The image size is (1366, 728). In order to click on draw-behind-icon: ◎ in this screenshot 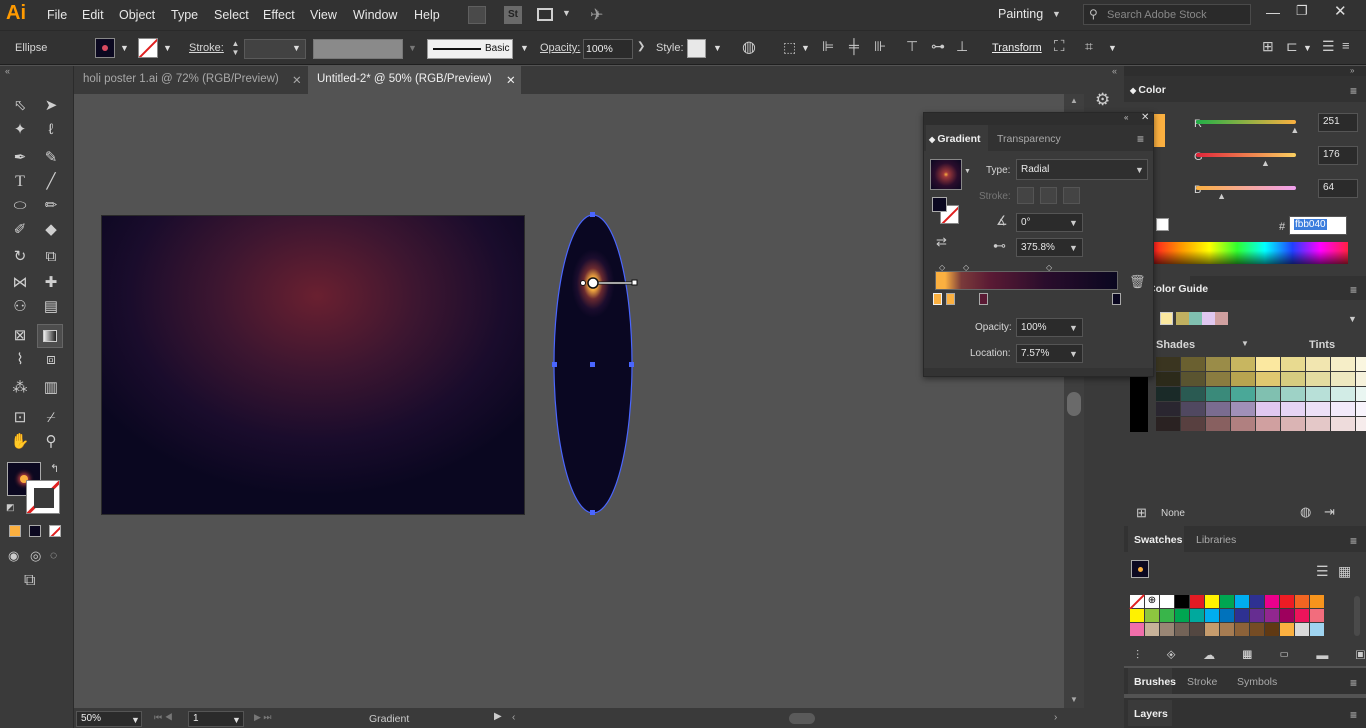, I will do `click(35, 556)`.